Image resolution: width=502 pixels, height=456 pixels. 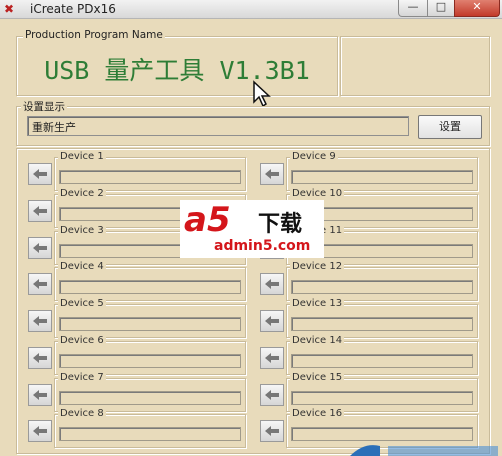 I want to click on device-label: Device 4, so click(x=82, y=266).